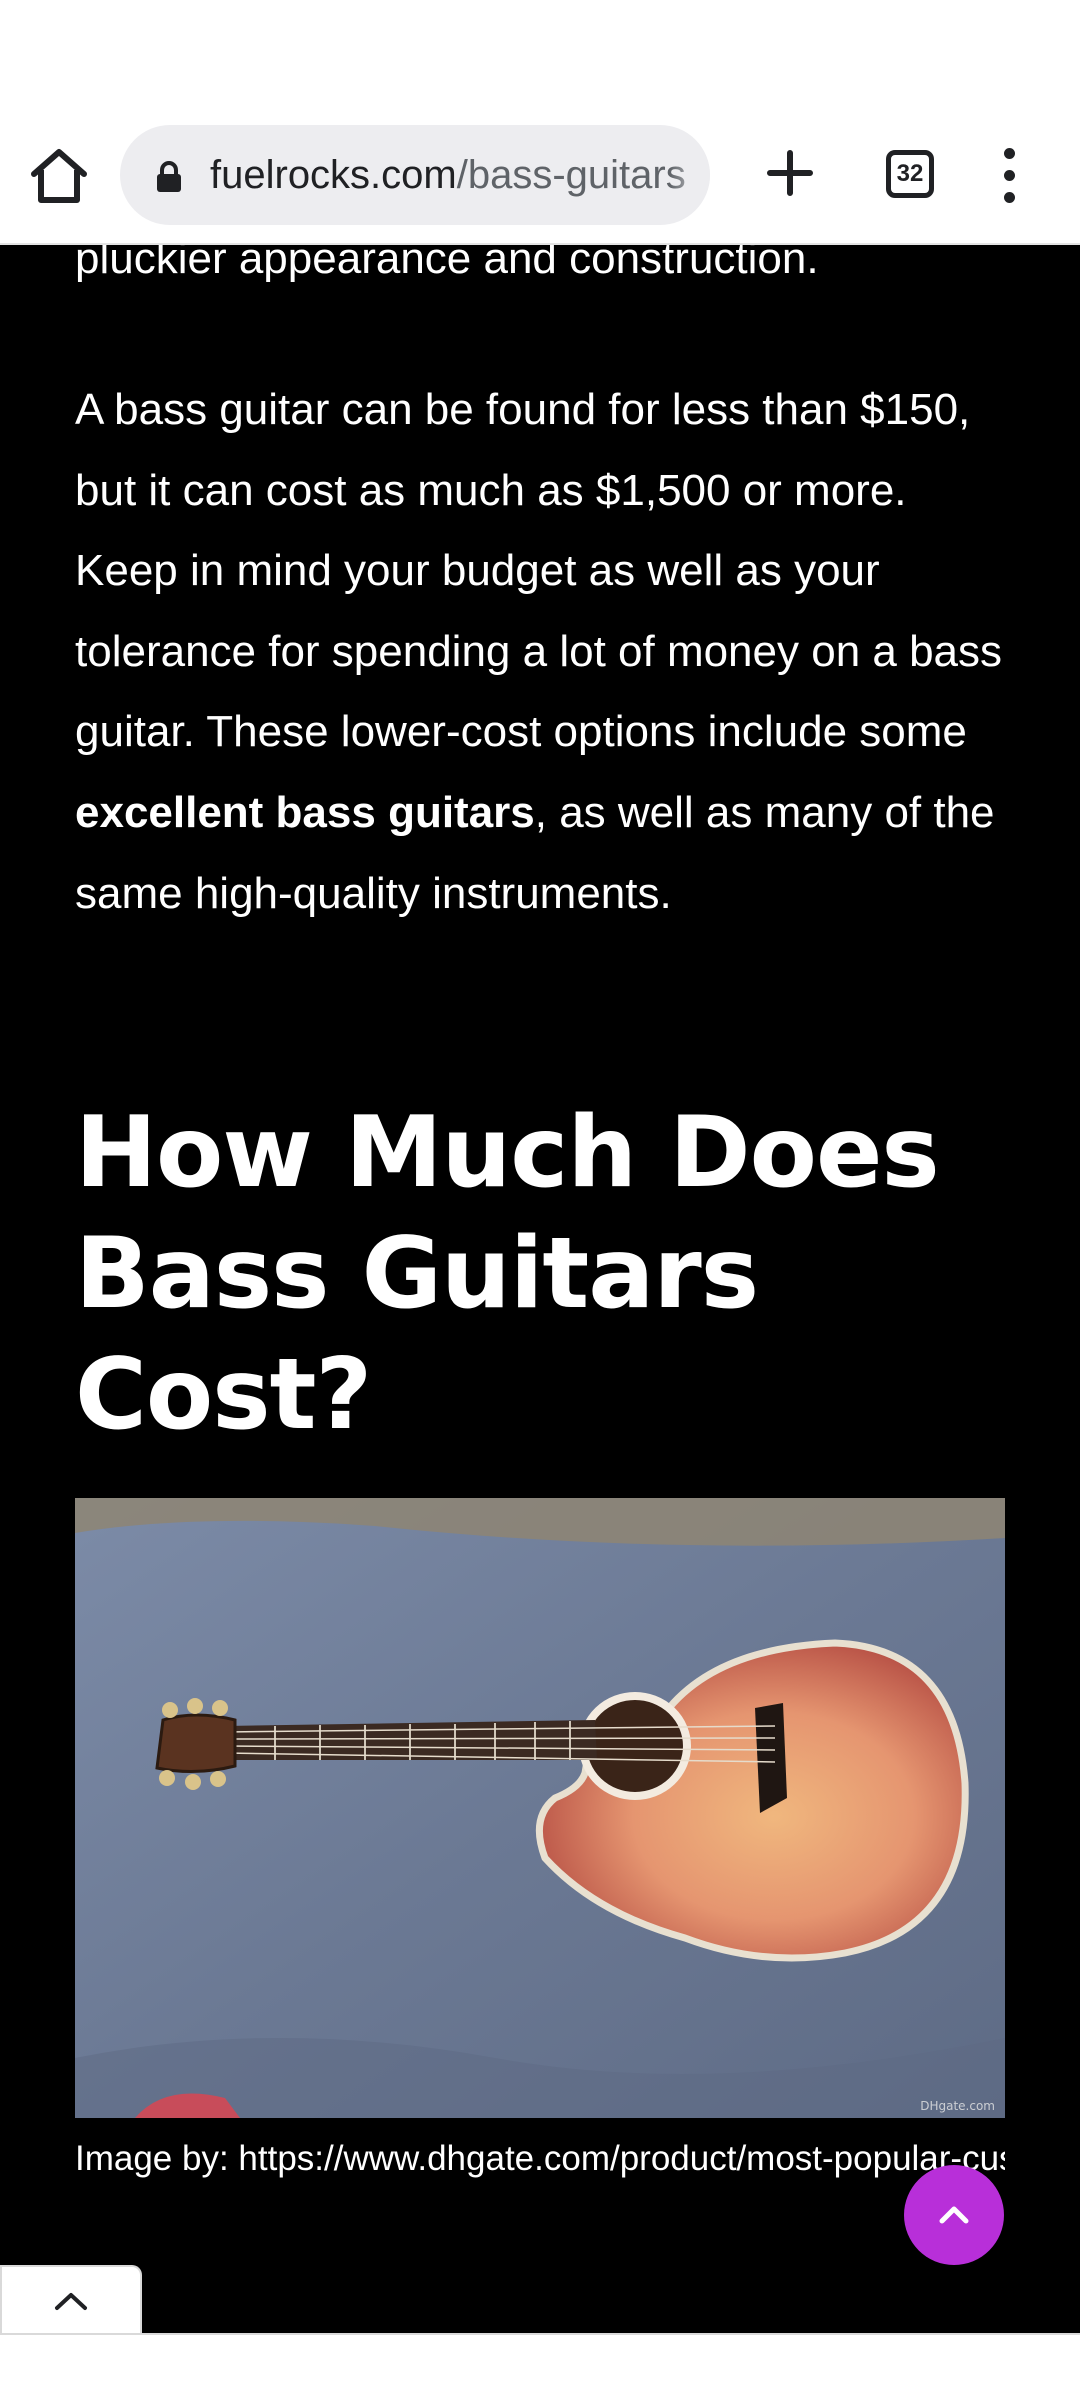  I want to click on lock-icon, so click(169, 176).